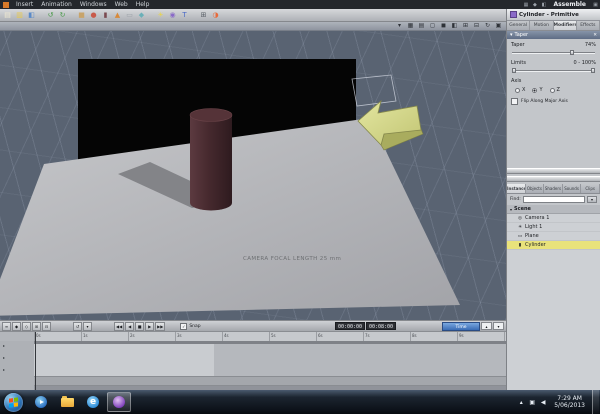 The image size is (600, 414). Describe the element at coordinates (592, 199) in the screenshot. I see `find-filter-dropdown: ▾` at that location.